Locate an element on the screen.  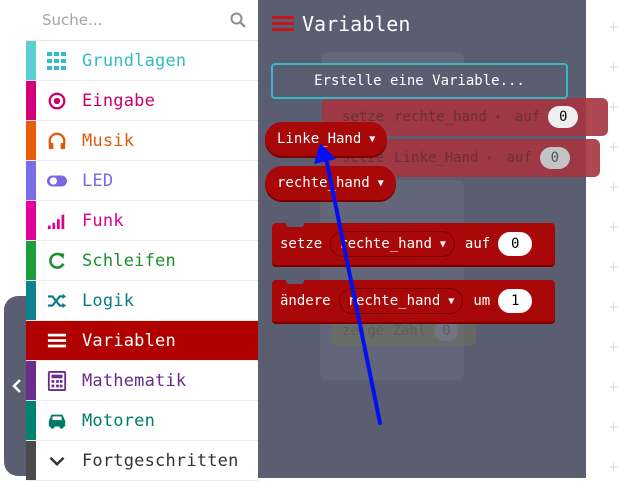
number-input: 0 is located at coordinates (515, 244).